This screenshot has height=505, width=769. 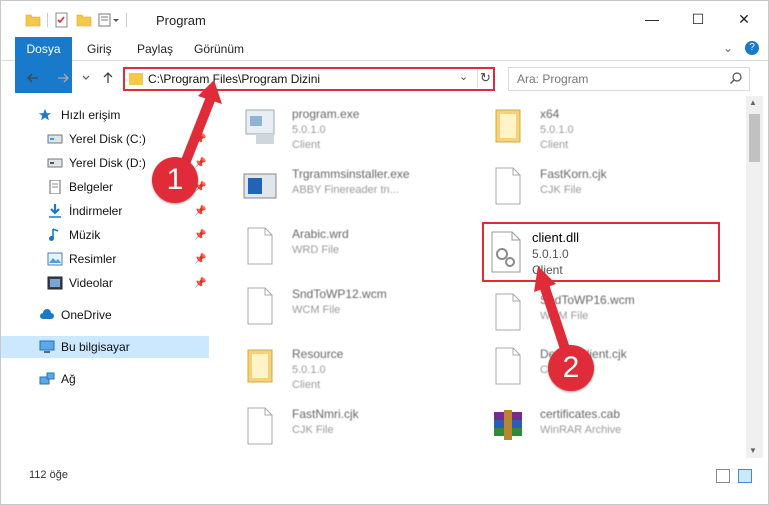 I want to click on nav-item-label: Resimler, so click(x=93, y=259).